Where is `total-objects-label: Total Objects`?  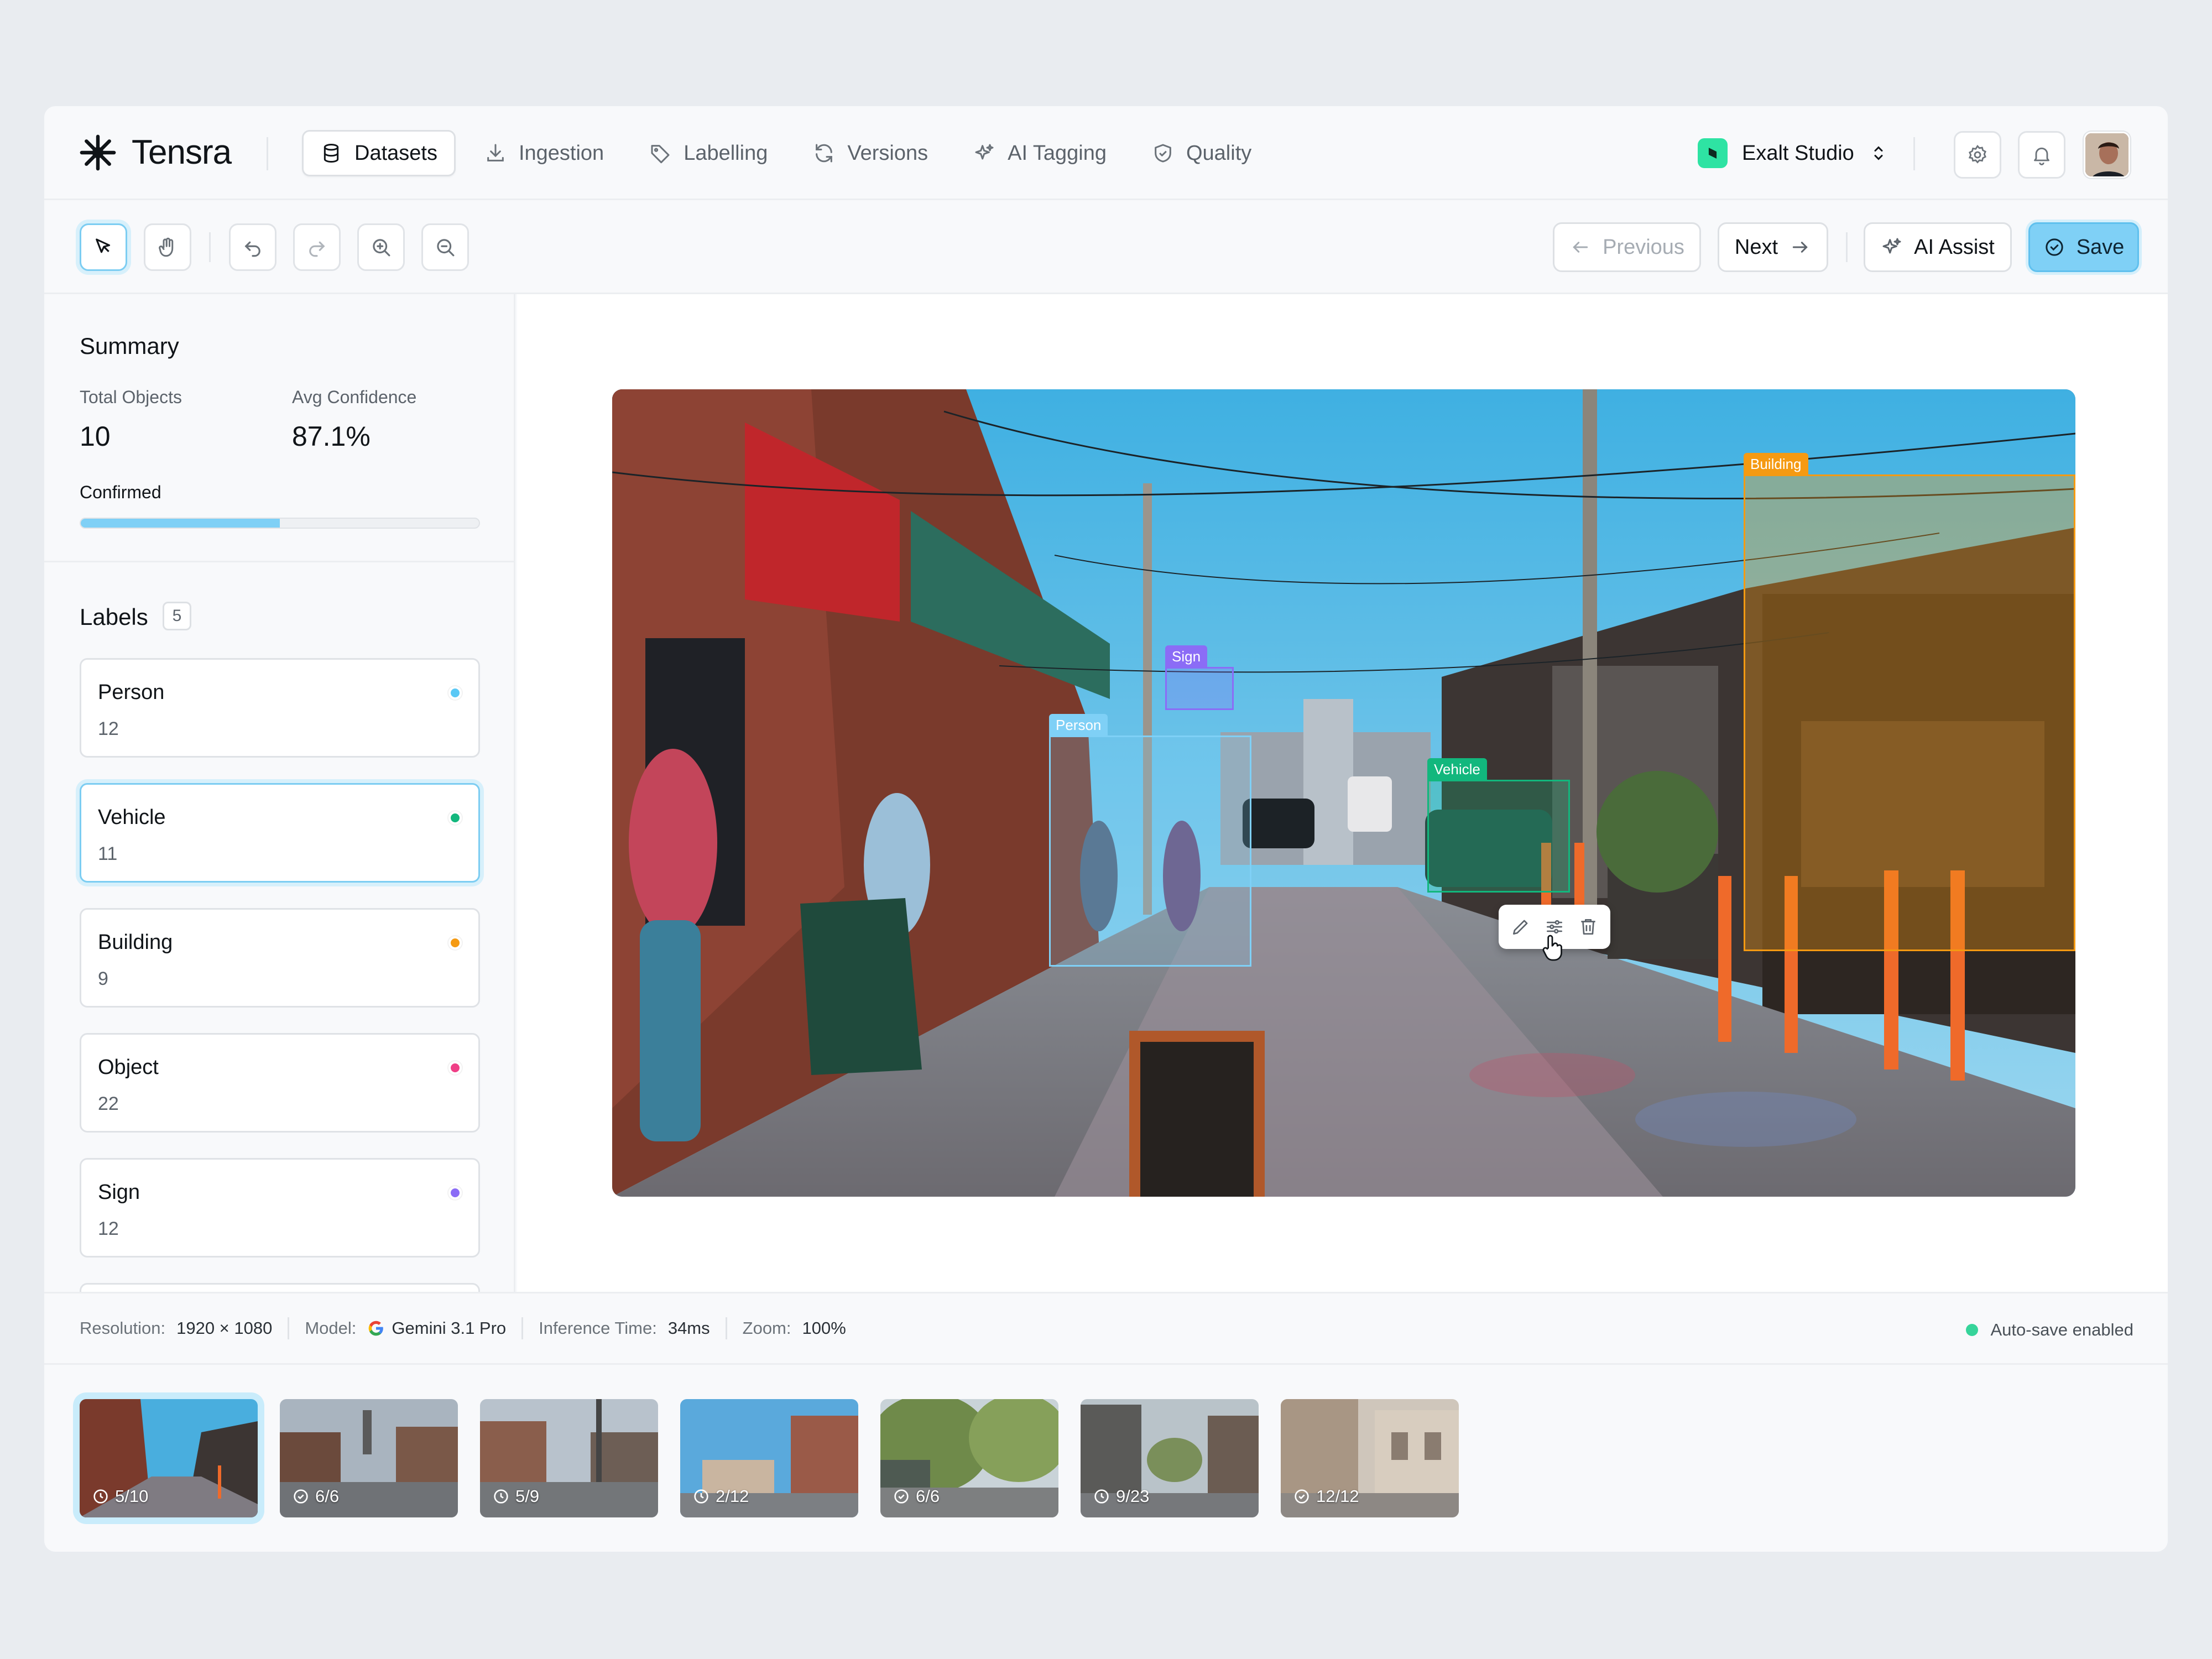
total-objects-label: Total Objects is located at coordinates (131, 397).